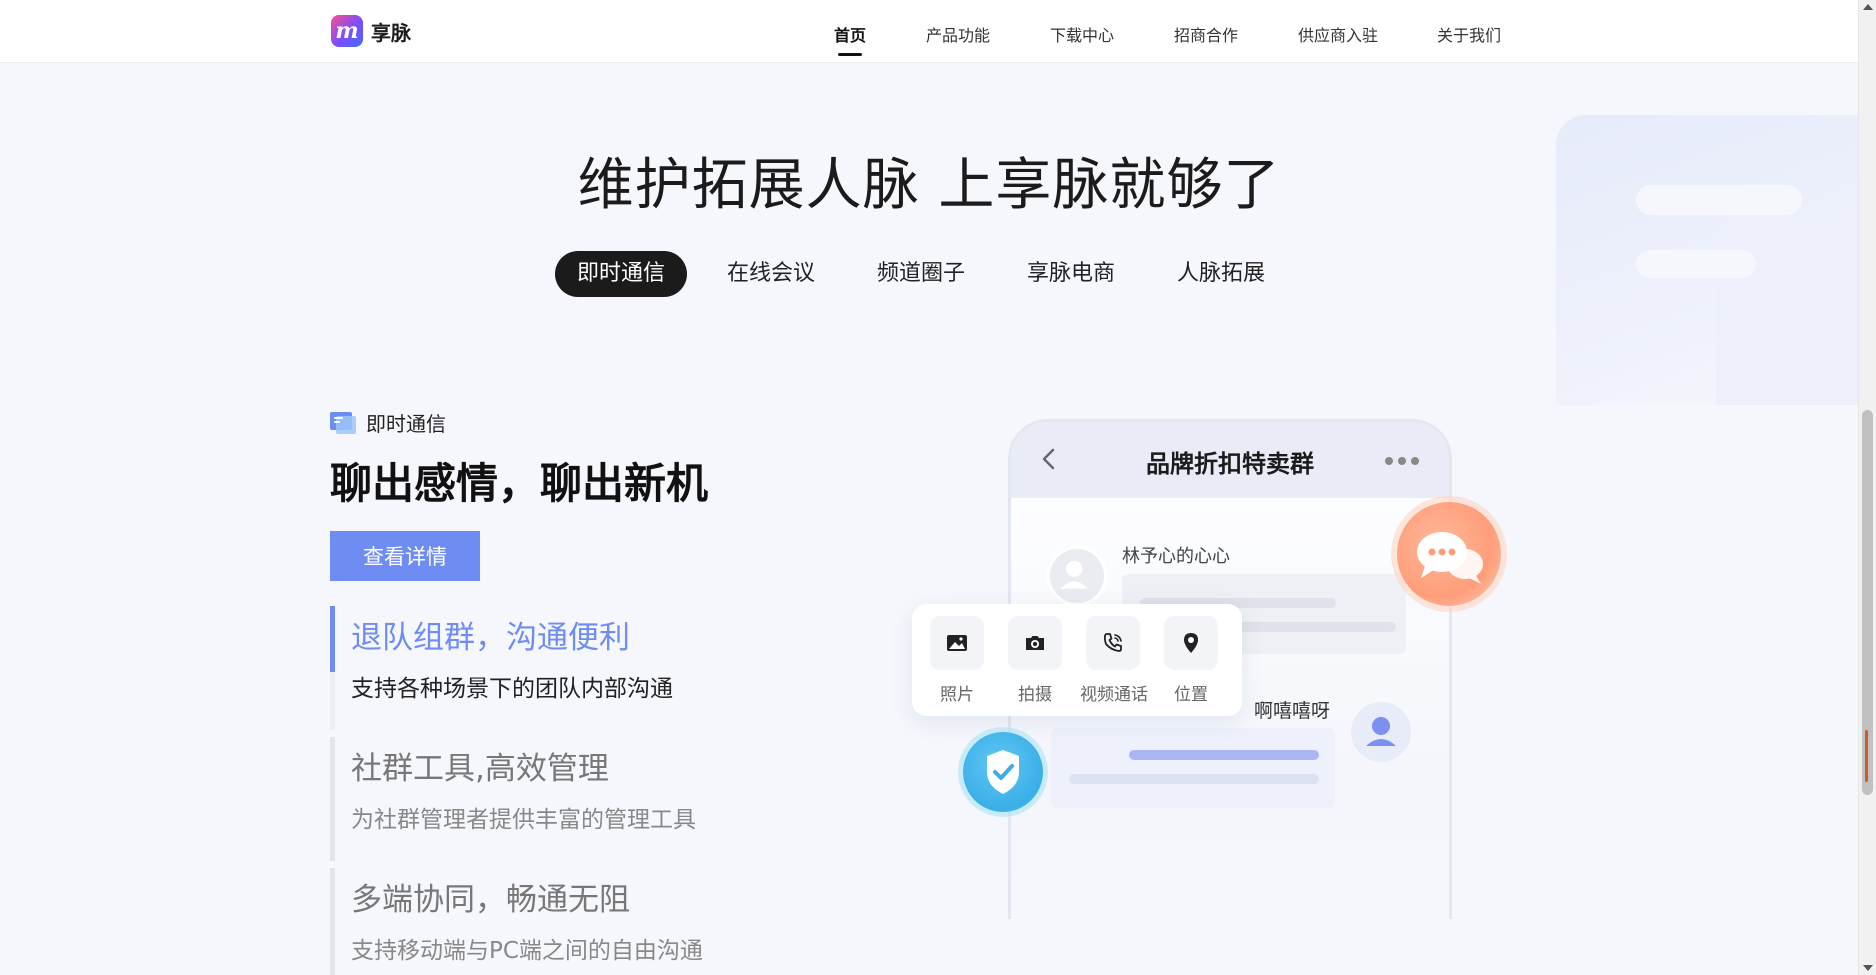 The height and width of the screenshot is (975, 1876). What do you see at coordinates (1866, 756) in the screenshot?
I see `scroll-marker` at bounding box center [1866, 756].